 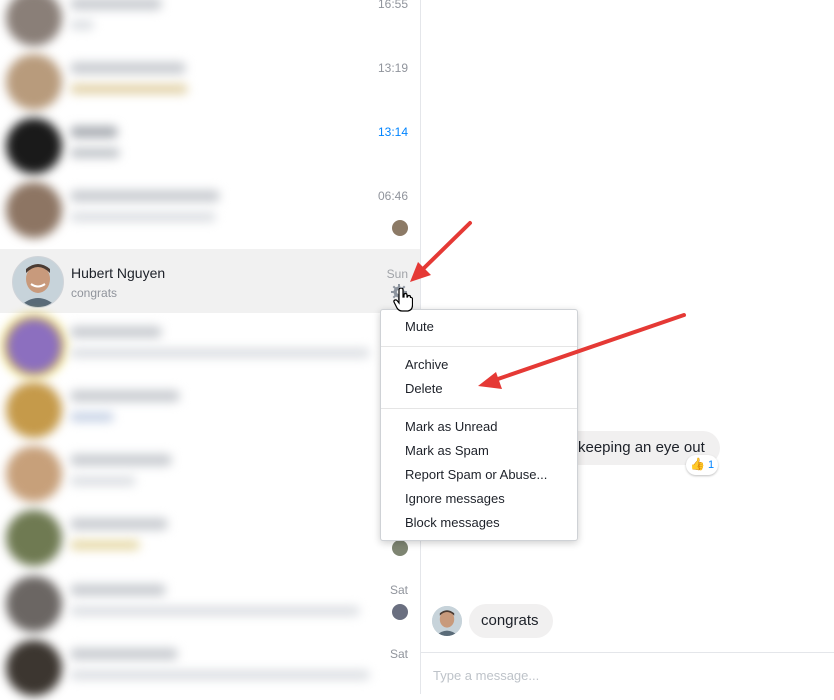 What do you see at coordinates (210, 25) in the screenshot?
I see `conversation-row: 16:55` at bounding box center [210, 25].